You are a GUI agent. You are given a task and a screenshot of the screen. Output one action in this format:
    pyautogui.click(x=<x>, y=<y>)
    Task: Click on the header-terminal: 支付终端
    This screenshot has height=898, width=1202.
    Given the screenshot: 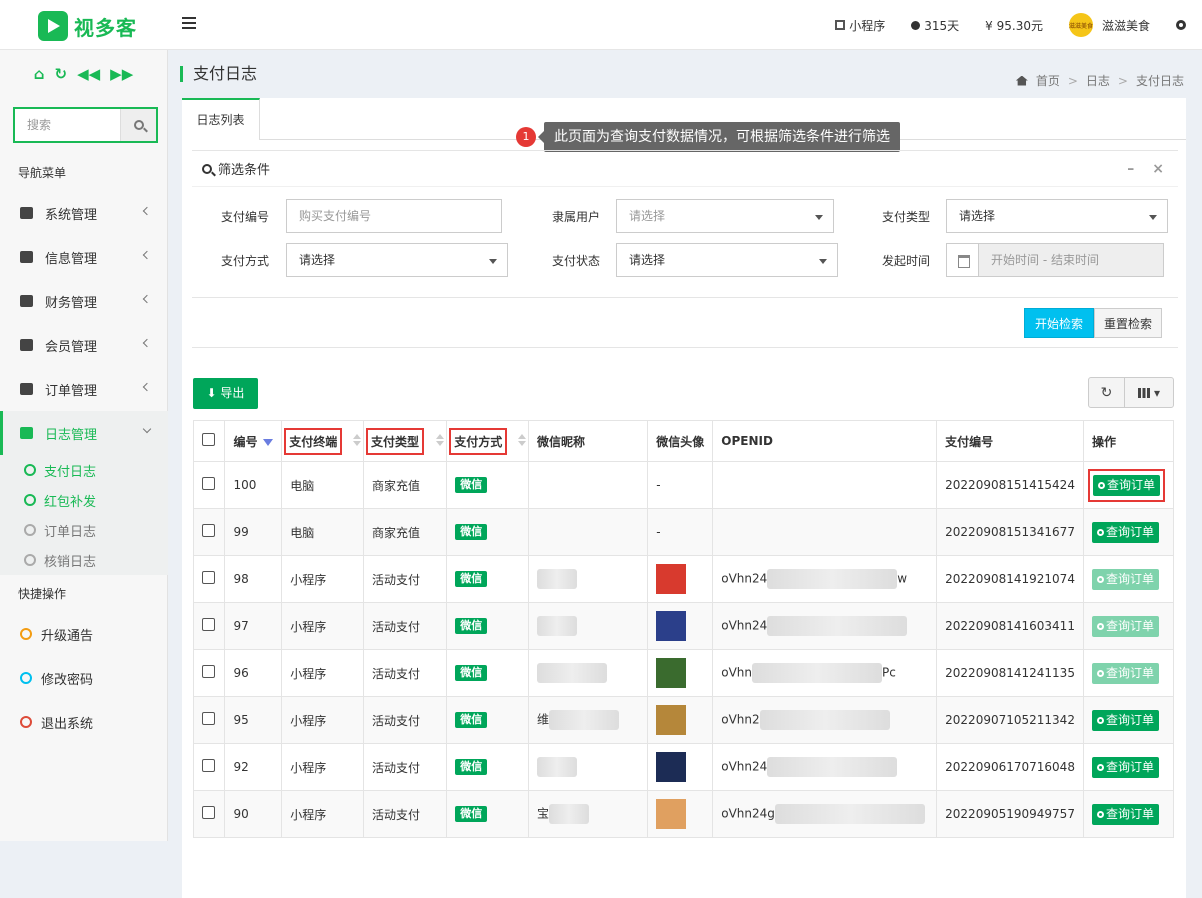 What is the action you would take?
    pyautogui.click(x=322, y=441)
    